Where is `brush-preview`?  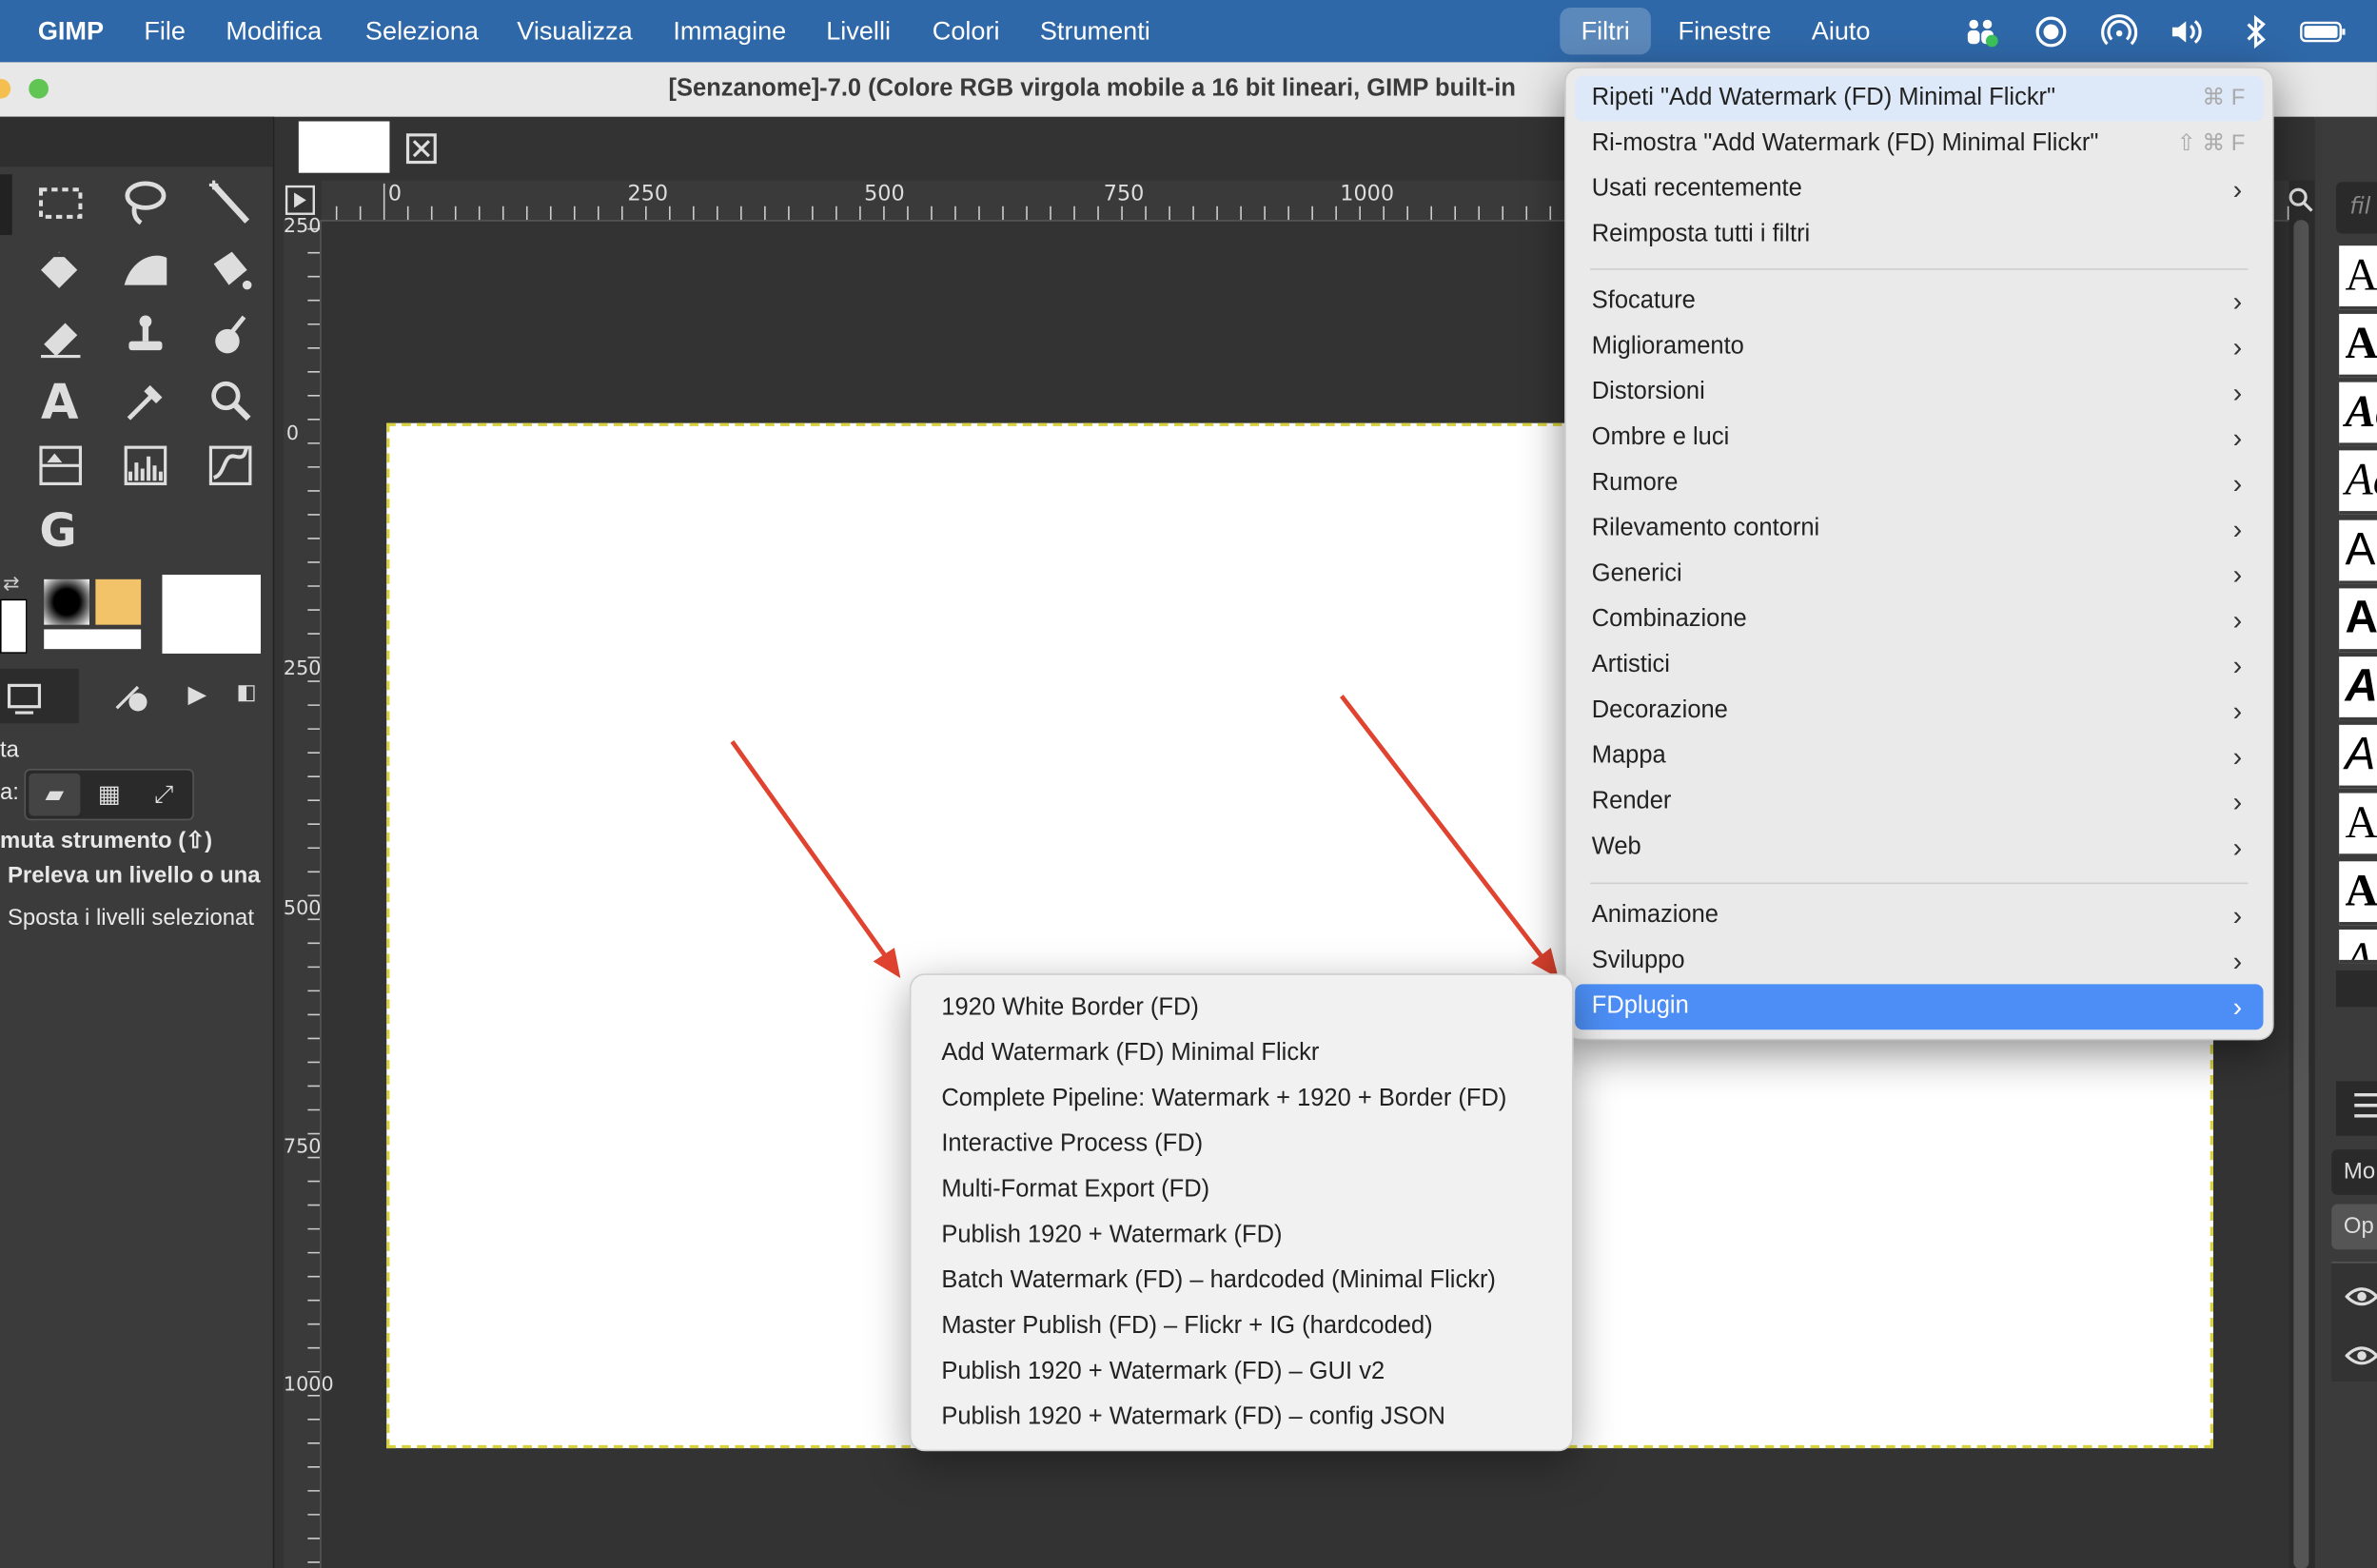 brush-preview is located at coordinates (66, 601).